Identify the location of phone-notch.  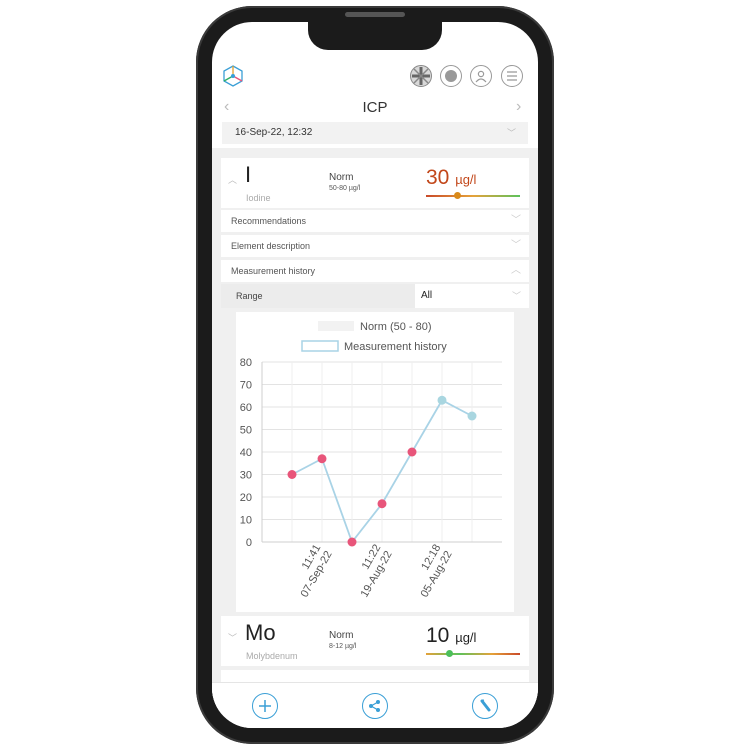
(375, 32).